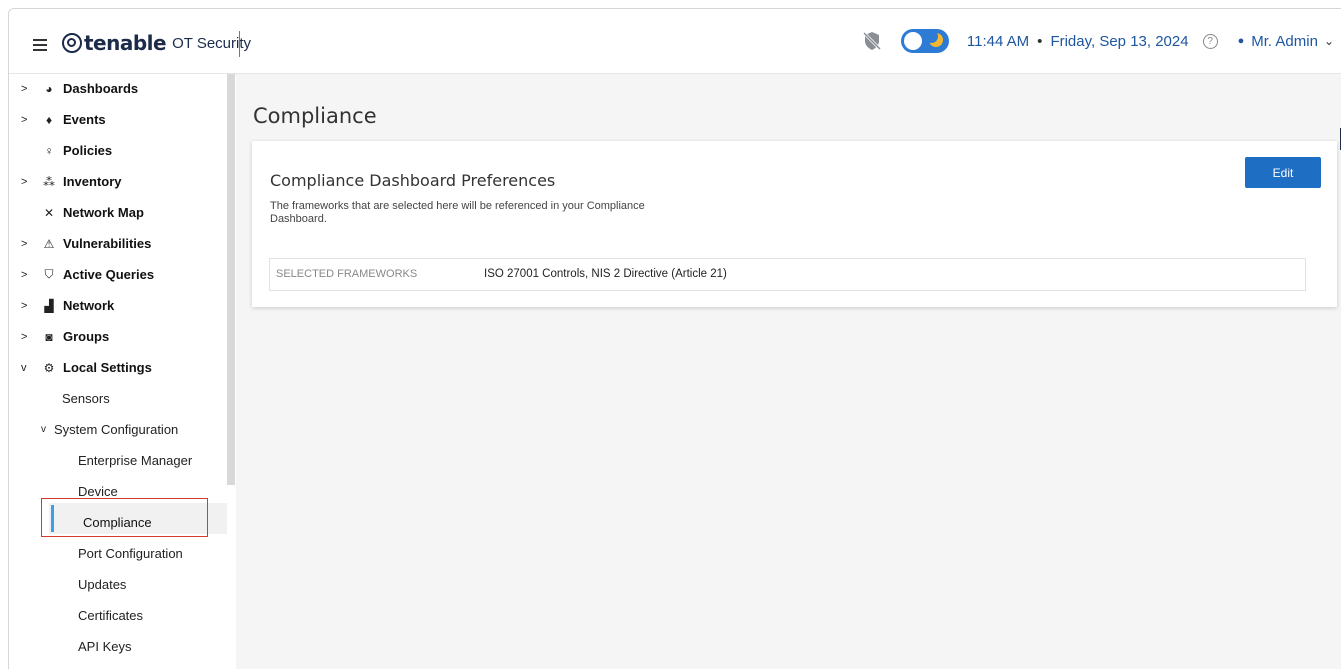 This screenshot has height=669, width=1341. Describe the element at coordinates (1210, 41) in the screenshot. I see `help-icon: ?` at that location.